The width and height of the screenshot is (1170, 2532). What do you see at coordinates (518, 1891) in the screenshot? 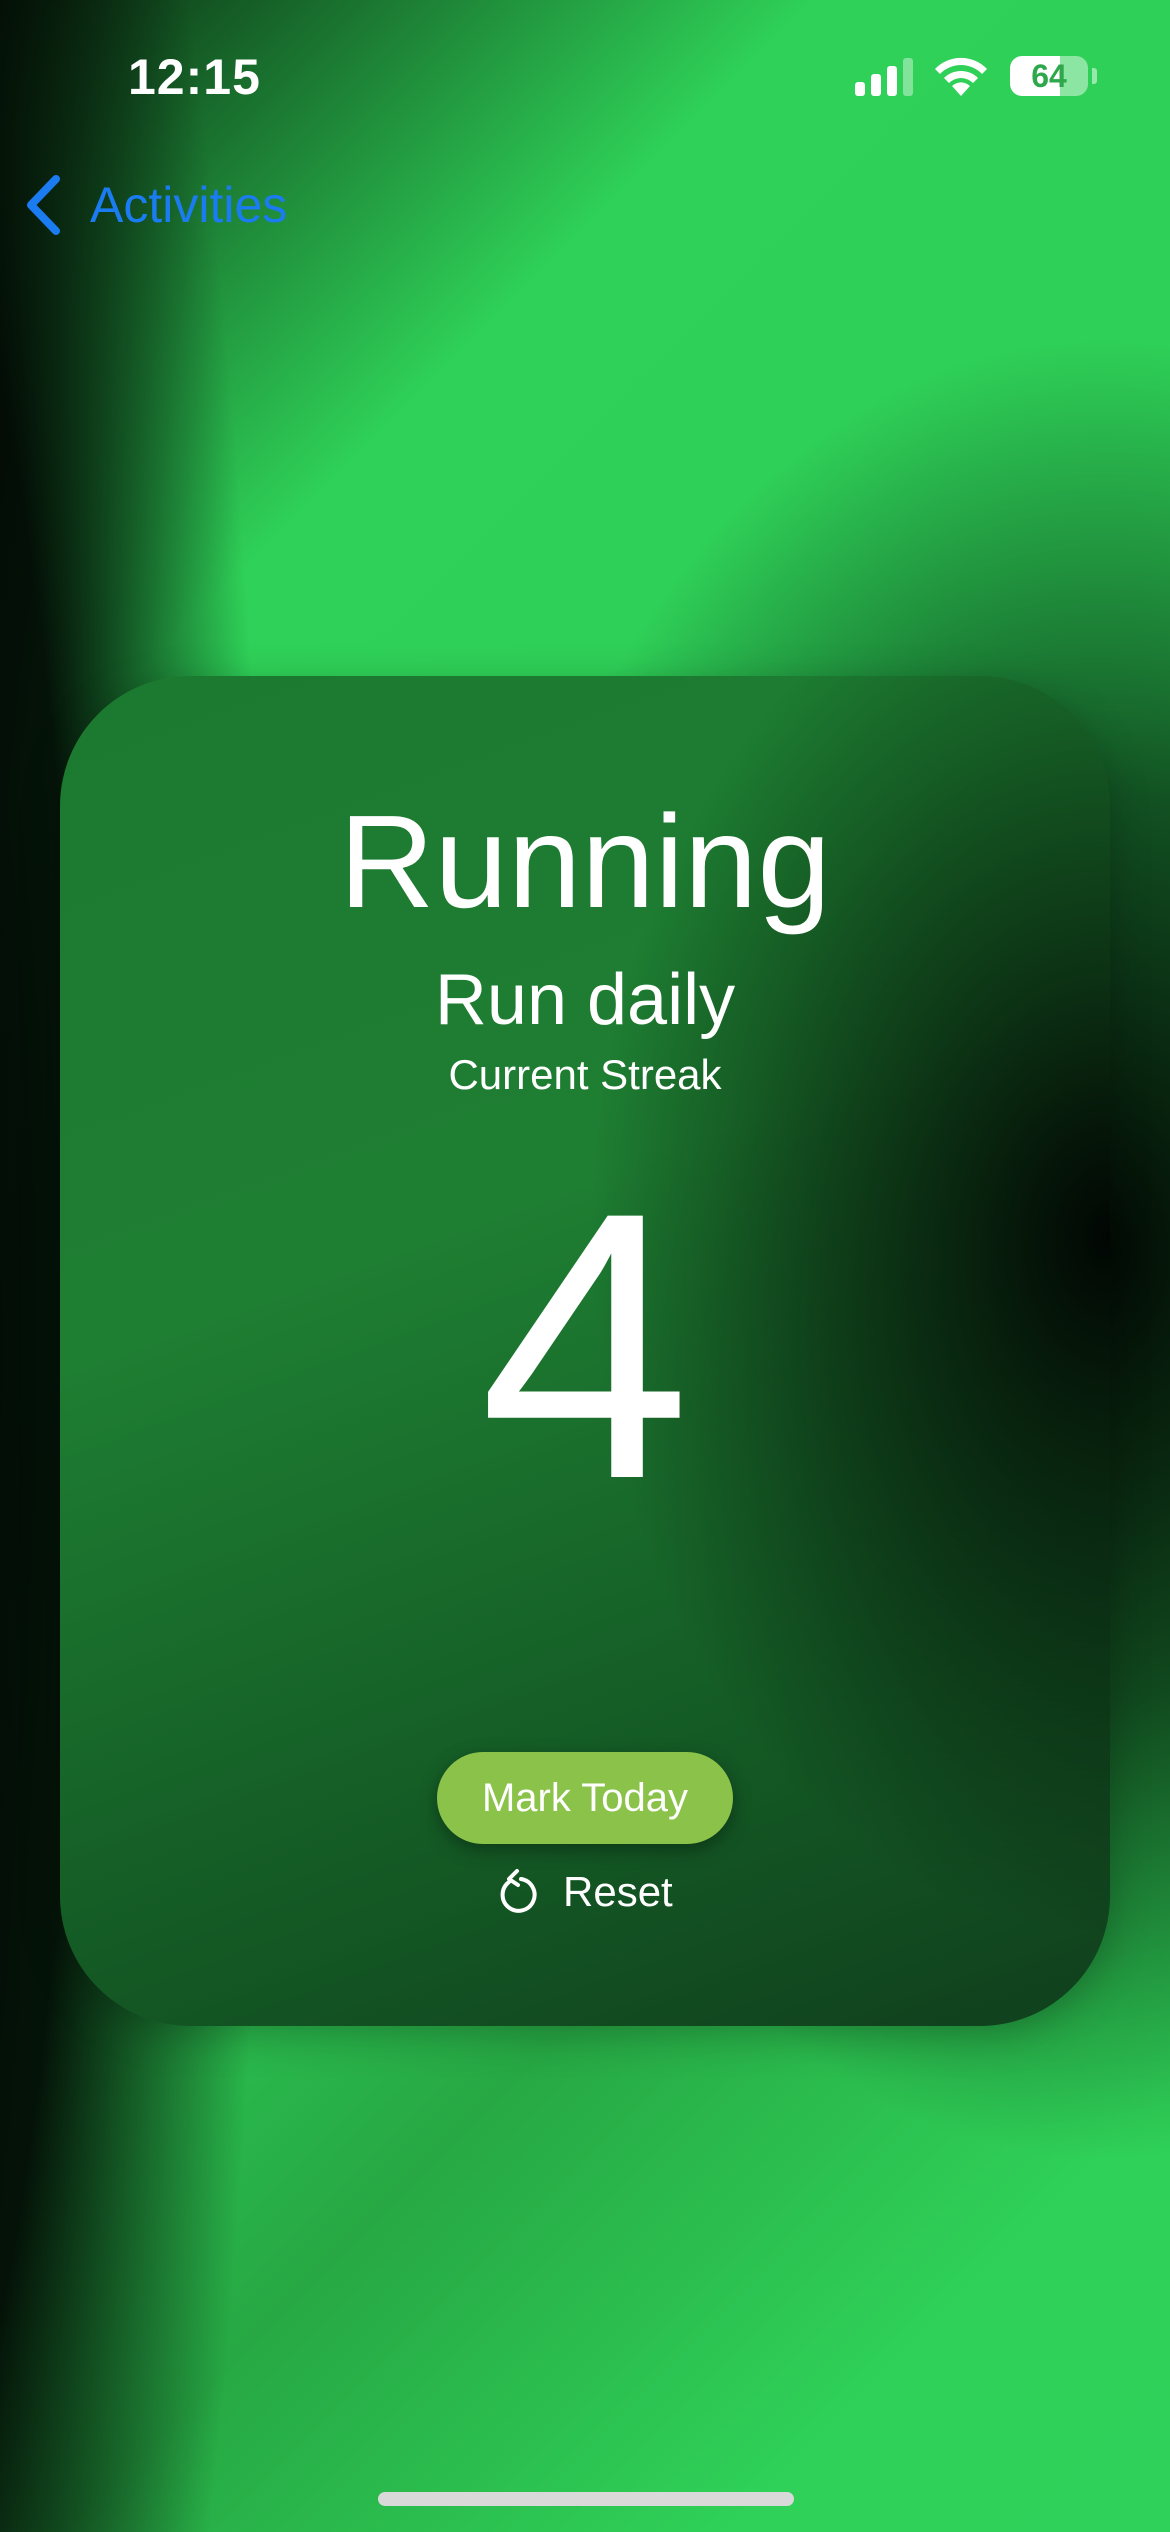
I see `reset-arrow-icon` at bounding box center [518, 1891].